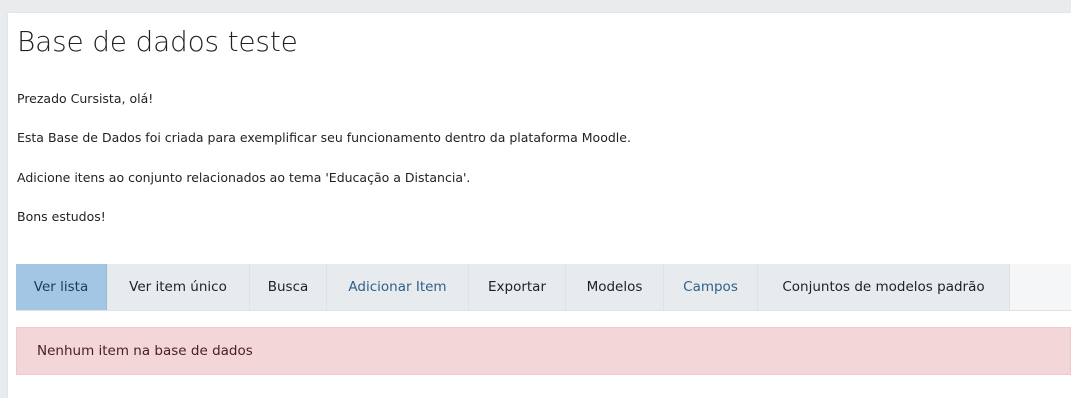 The image size is (1071, 398). Describe the element at coordinates (61, 287) in the screenshot. I see `tab-ver-lista: Ver lista` at that location.